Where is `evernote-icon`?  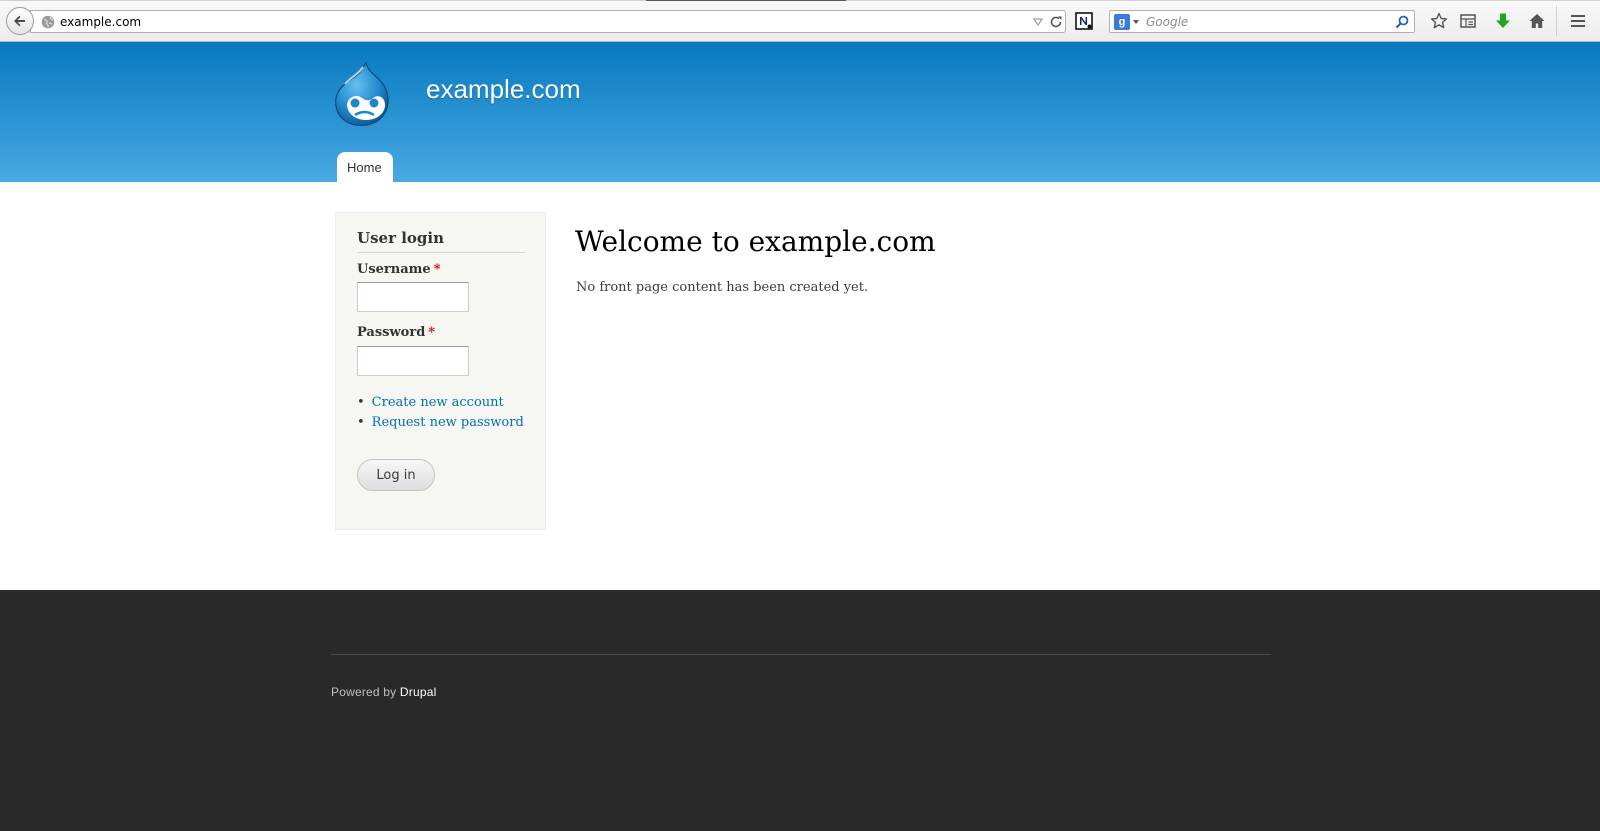 evernote-icon is located at coordinates (1084, 21).